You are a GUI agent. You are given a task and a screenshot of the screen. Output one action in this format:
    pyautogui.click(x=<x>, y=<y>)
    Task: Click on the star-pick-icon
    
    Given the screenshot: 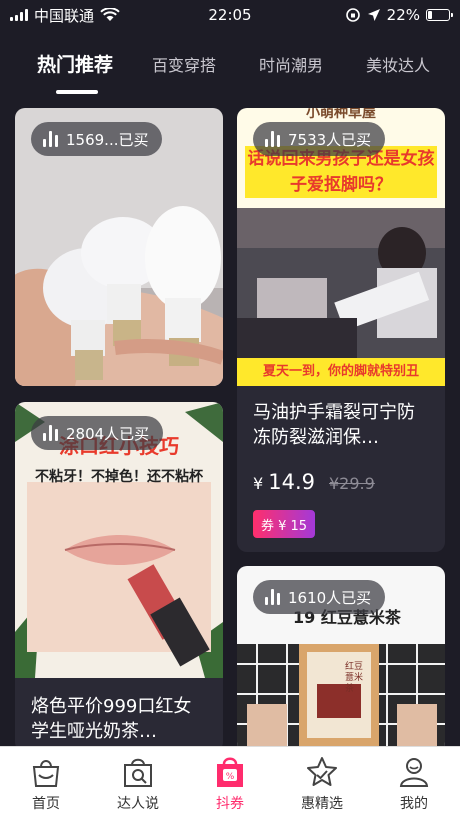 What is the action you would take?
    pyautogui.click(x=322, y=771)
    